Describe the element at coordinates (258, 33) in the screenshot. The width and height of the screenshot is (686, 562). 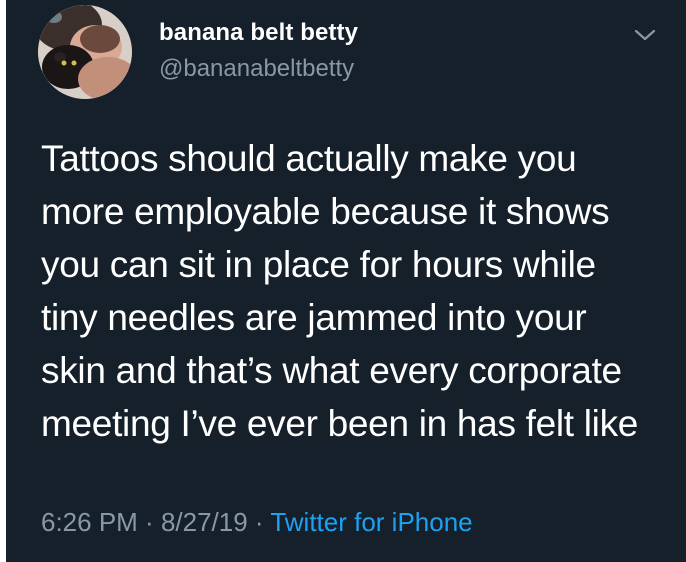
I see `display-name: banana belt betty` at that location.